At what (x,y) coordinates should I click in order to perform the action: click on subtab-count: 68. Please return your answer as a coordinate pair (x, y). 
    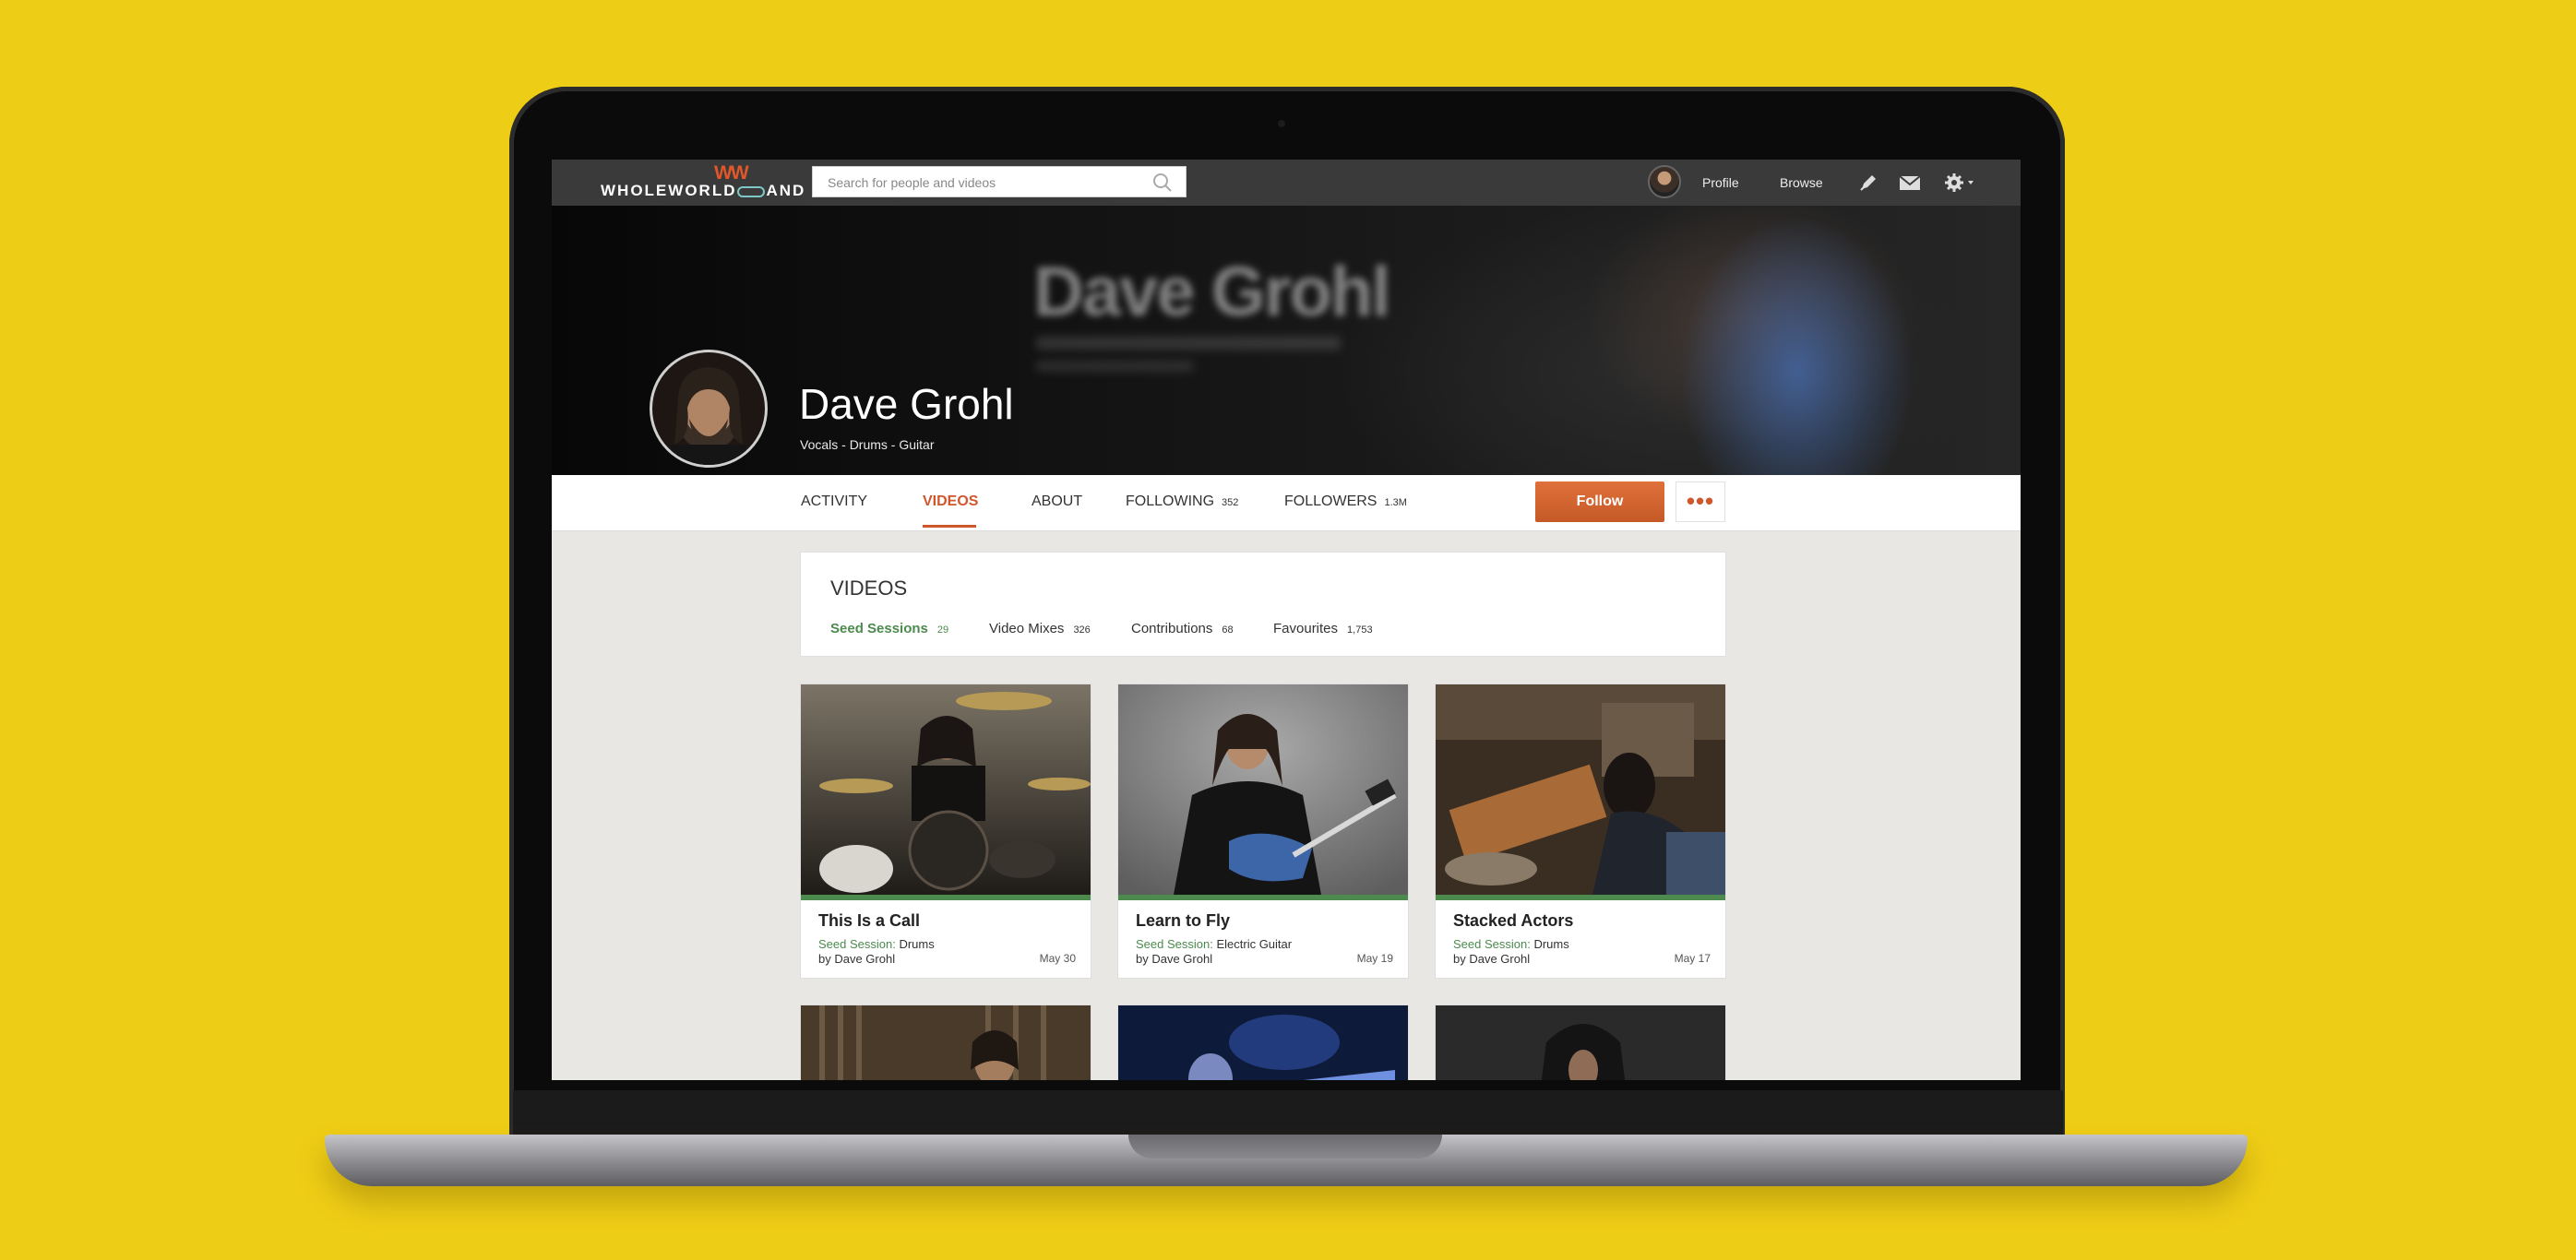
    Looking at the image, I should click on (1228, 630).